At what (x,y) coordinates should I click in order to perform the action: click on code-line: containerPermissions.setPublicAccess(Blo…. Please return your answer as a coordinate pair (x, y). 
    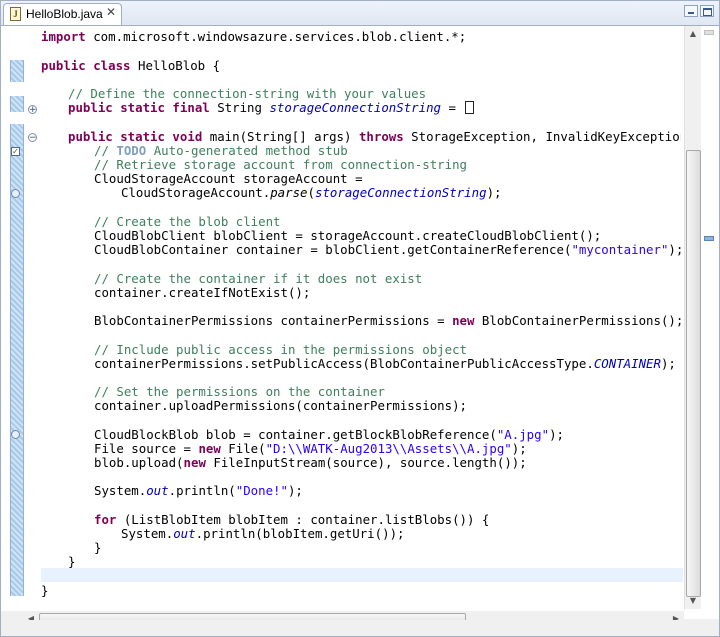
    Looking at the image, I should click on (385, 363).